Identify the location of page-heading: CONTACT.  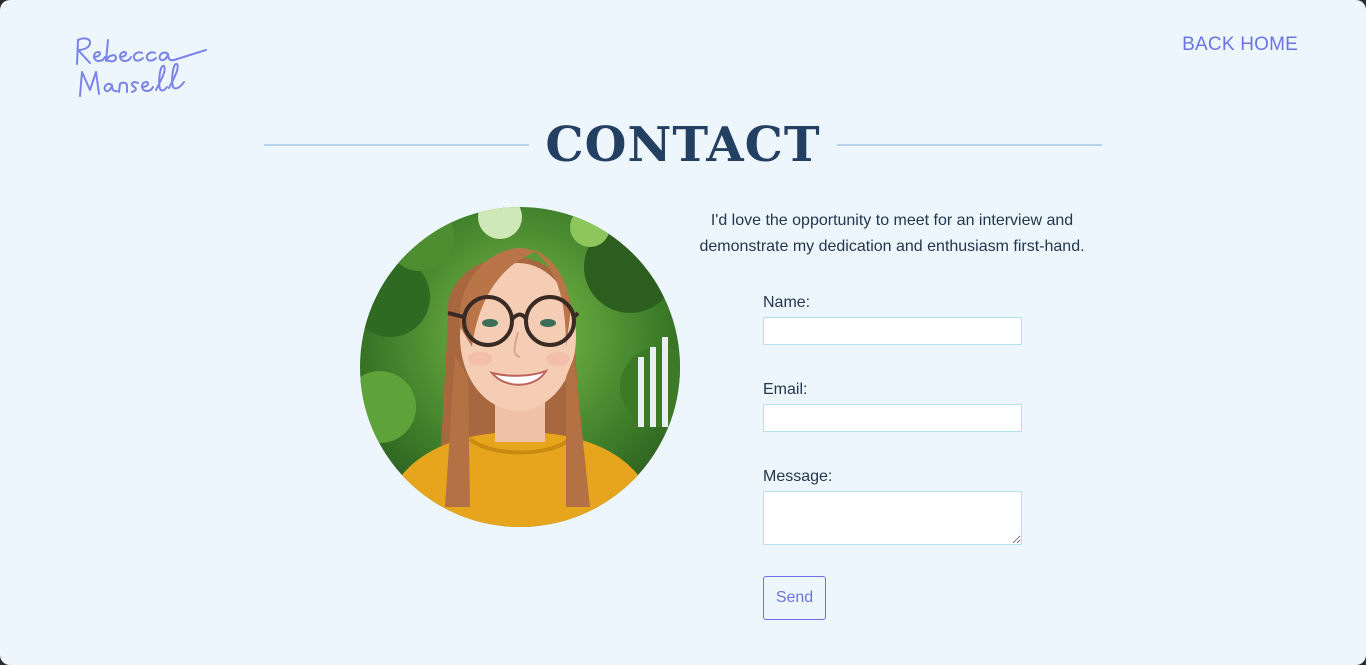
(683, 145).